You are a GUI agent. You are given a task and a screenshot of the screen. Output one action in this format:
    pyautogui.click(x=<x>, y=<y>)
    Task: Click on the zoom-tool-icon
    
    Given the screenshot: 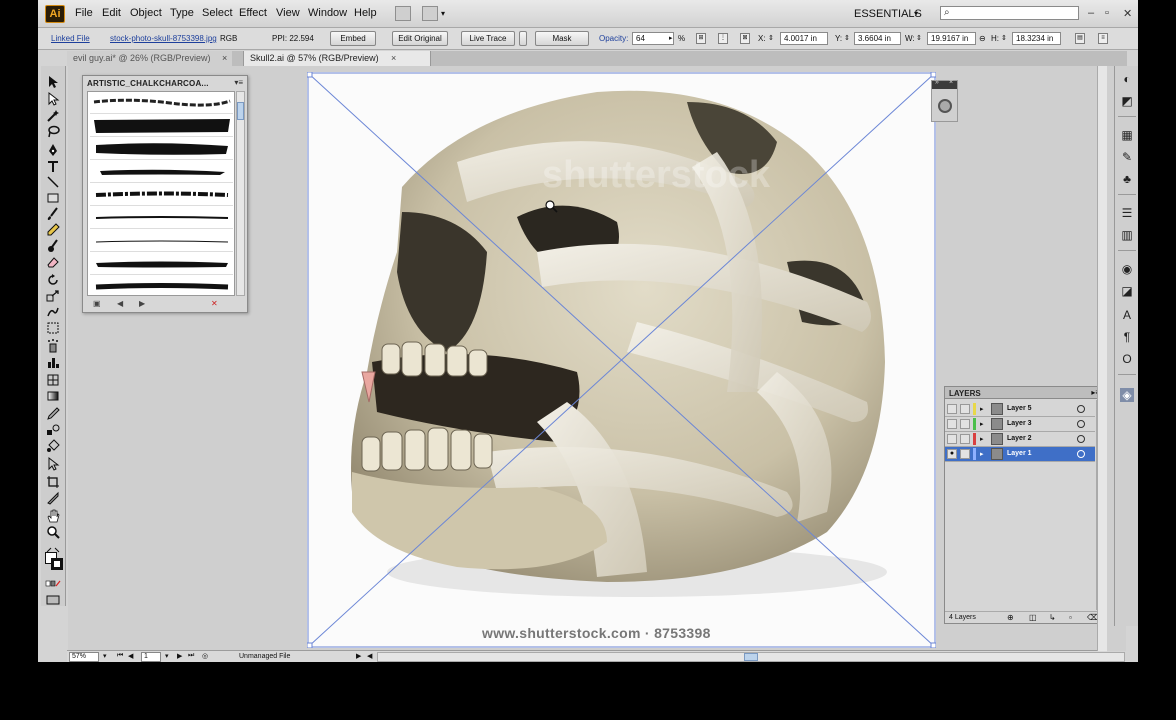 What is the action you would take?
    pyautogui.click(x=53, y=532)
    